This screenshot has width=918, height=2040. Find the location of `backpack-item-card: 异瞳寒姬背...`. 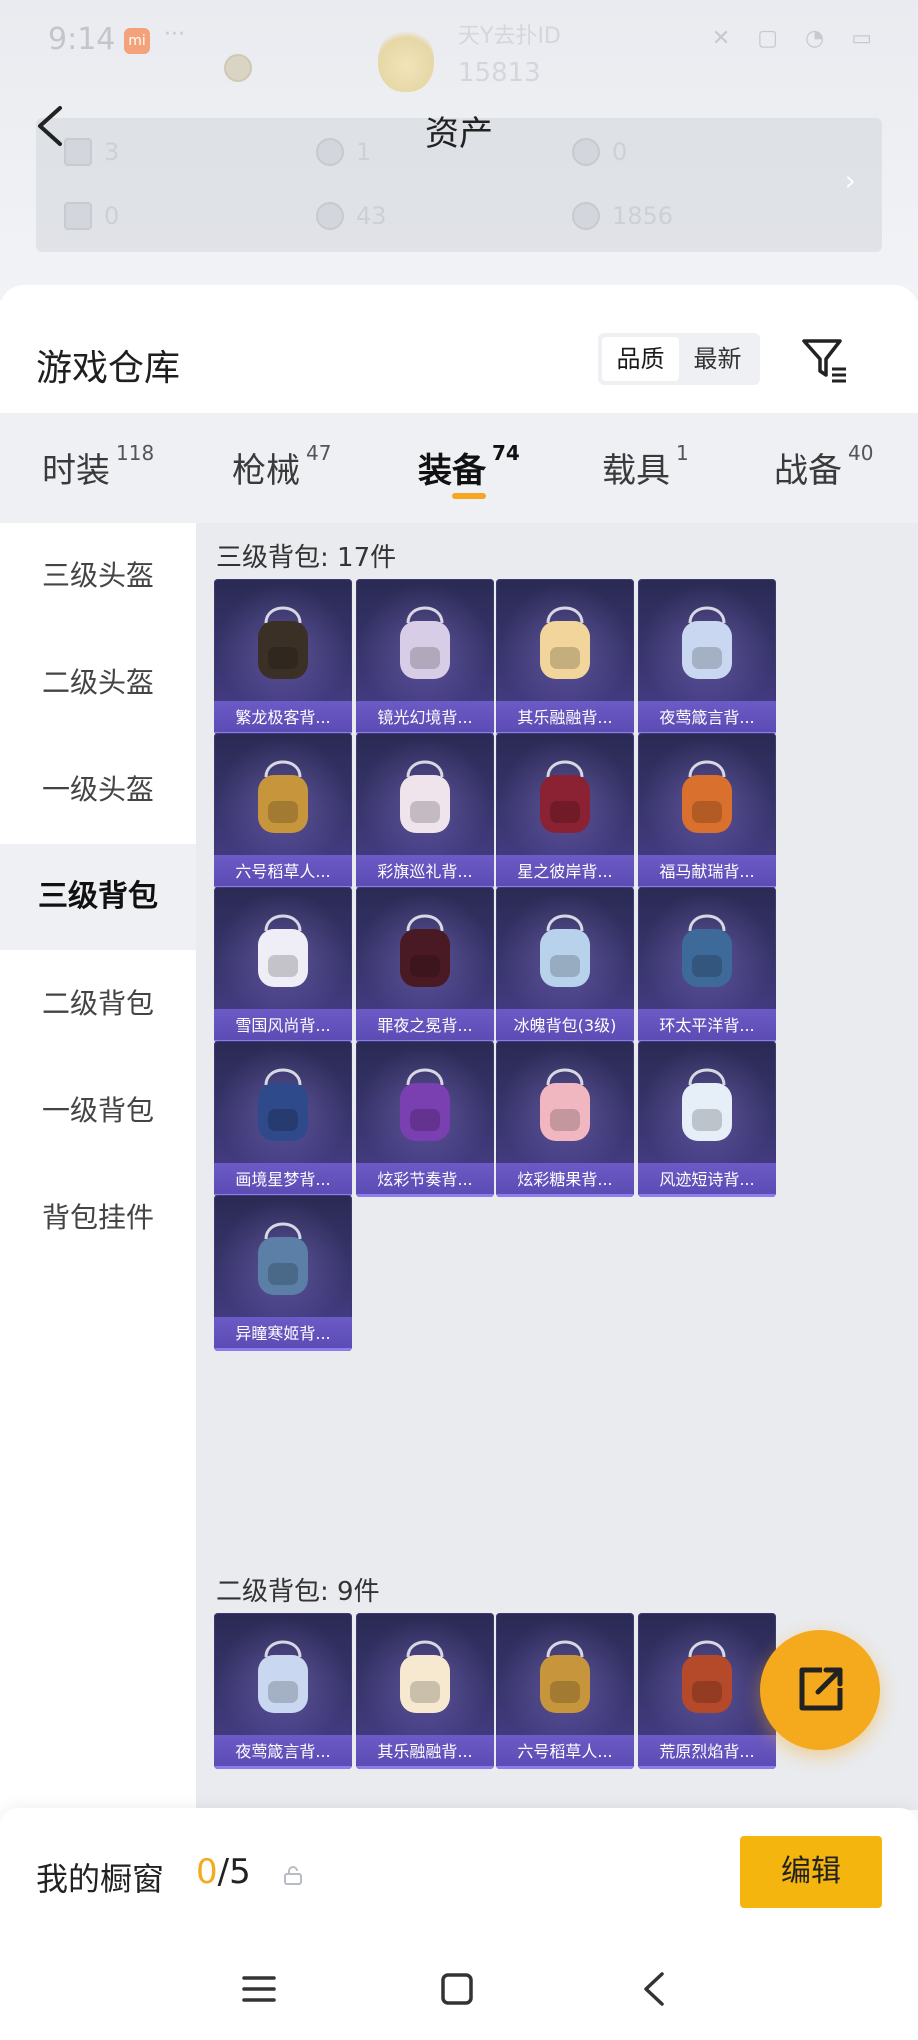

backpack-item-card: 异瞳寒姬背... is located at coordinates (283, 1273).